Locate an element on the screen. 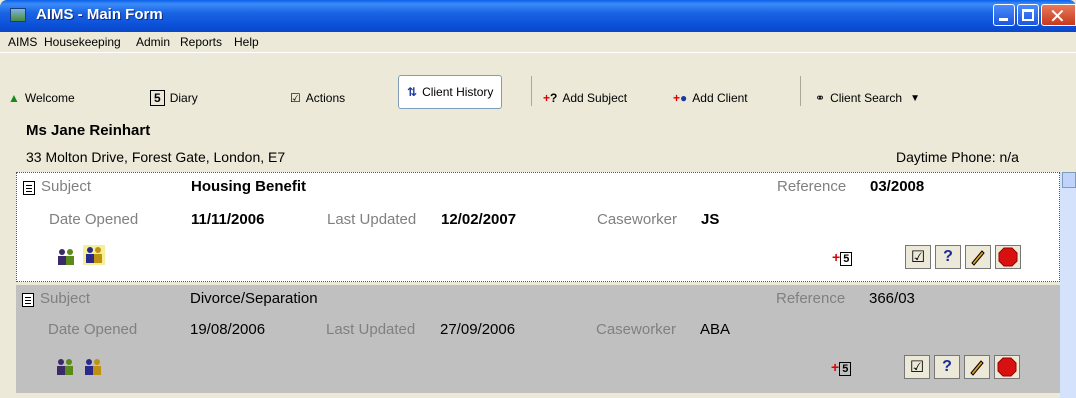  client-address: 33 Molton Drive, Forest Gate, London, E7 is located at coordinates (156, 157).